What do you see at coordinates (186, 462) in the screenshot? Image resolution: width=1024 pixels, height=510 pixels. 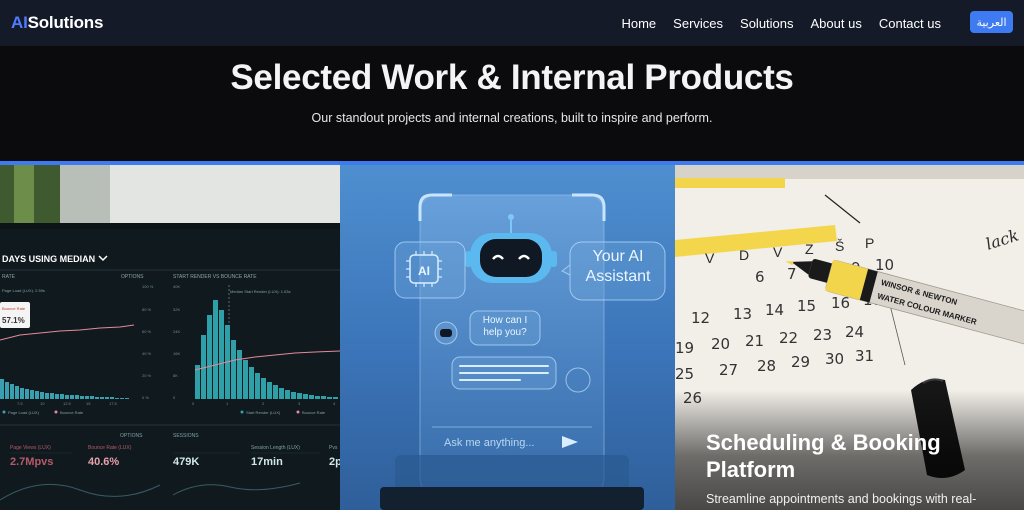 I see `metric-sessions: 479K` at bounding box center [186, 462].